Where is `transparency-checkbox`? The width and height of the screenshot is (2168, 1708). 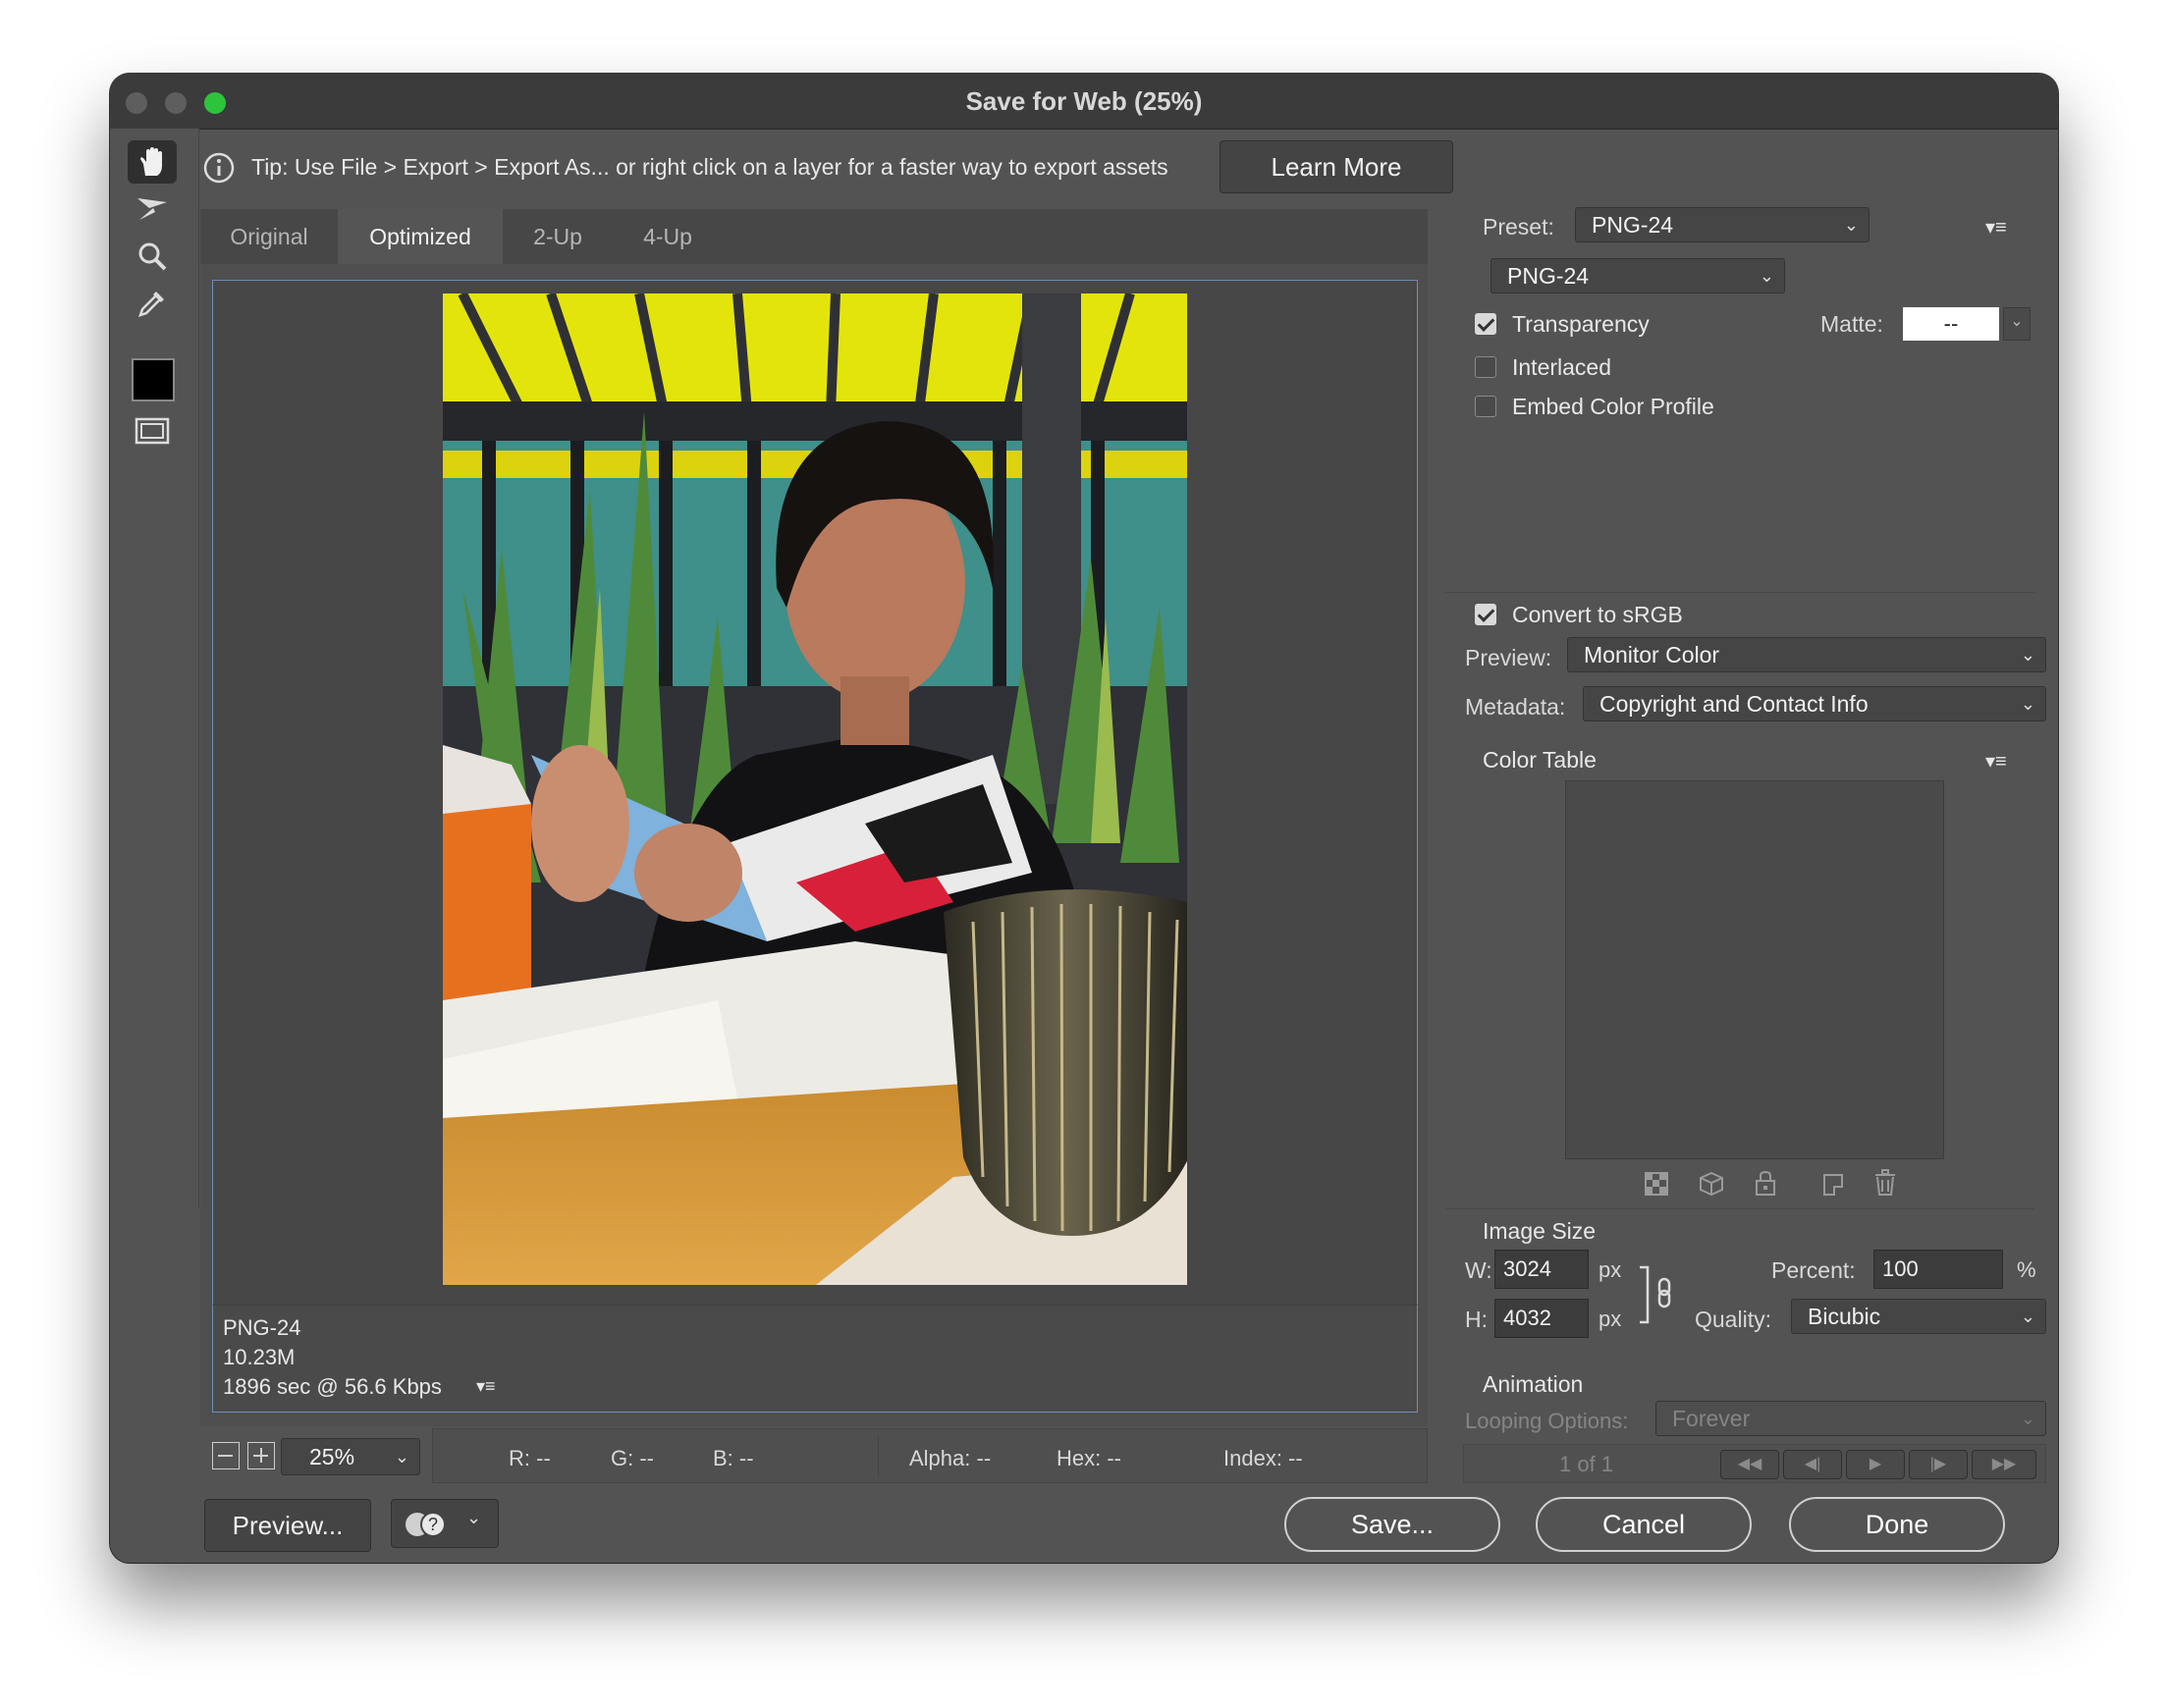
transparency-checkbox is located at coordinates (1485, 324).